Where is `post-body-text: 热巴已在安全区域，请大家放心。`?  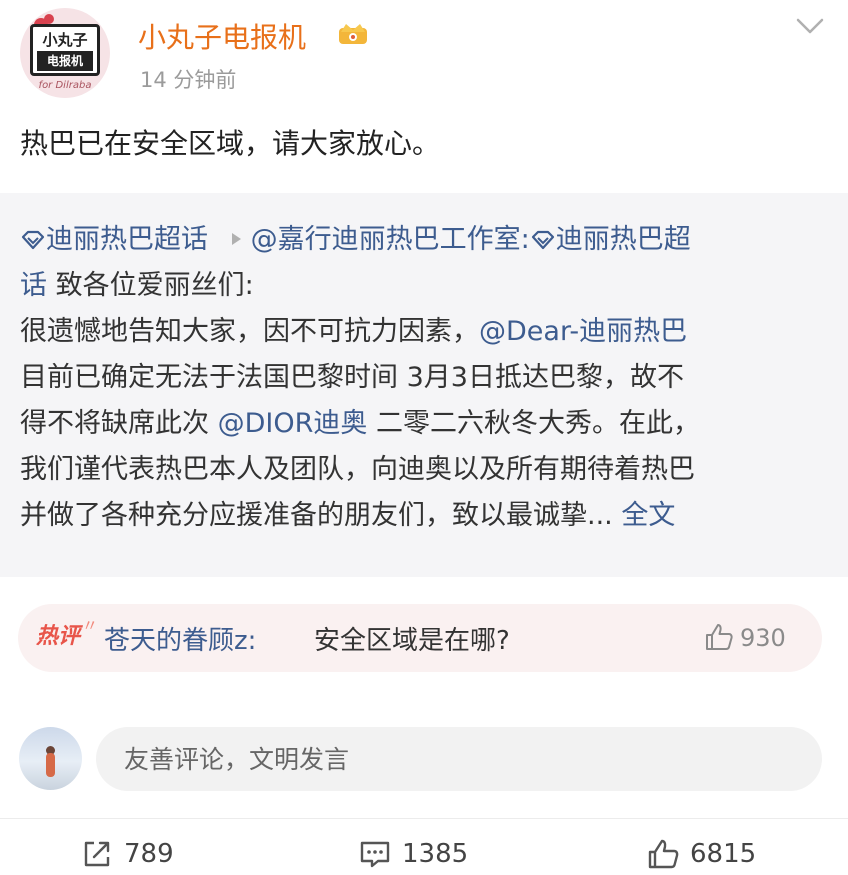
post-body-text: 热巴已在安全区域，请大家放心。 is located at coordinates (230, 143).